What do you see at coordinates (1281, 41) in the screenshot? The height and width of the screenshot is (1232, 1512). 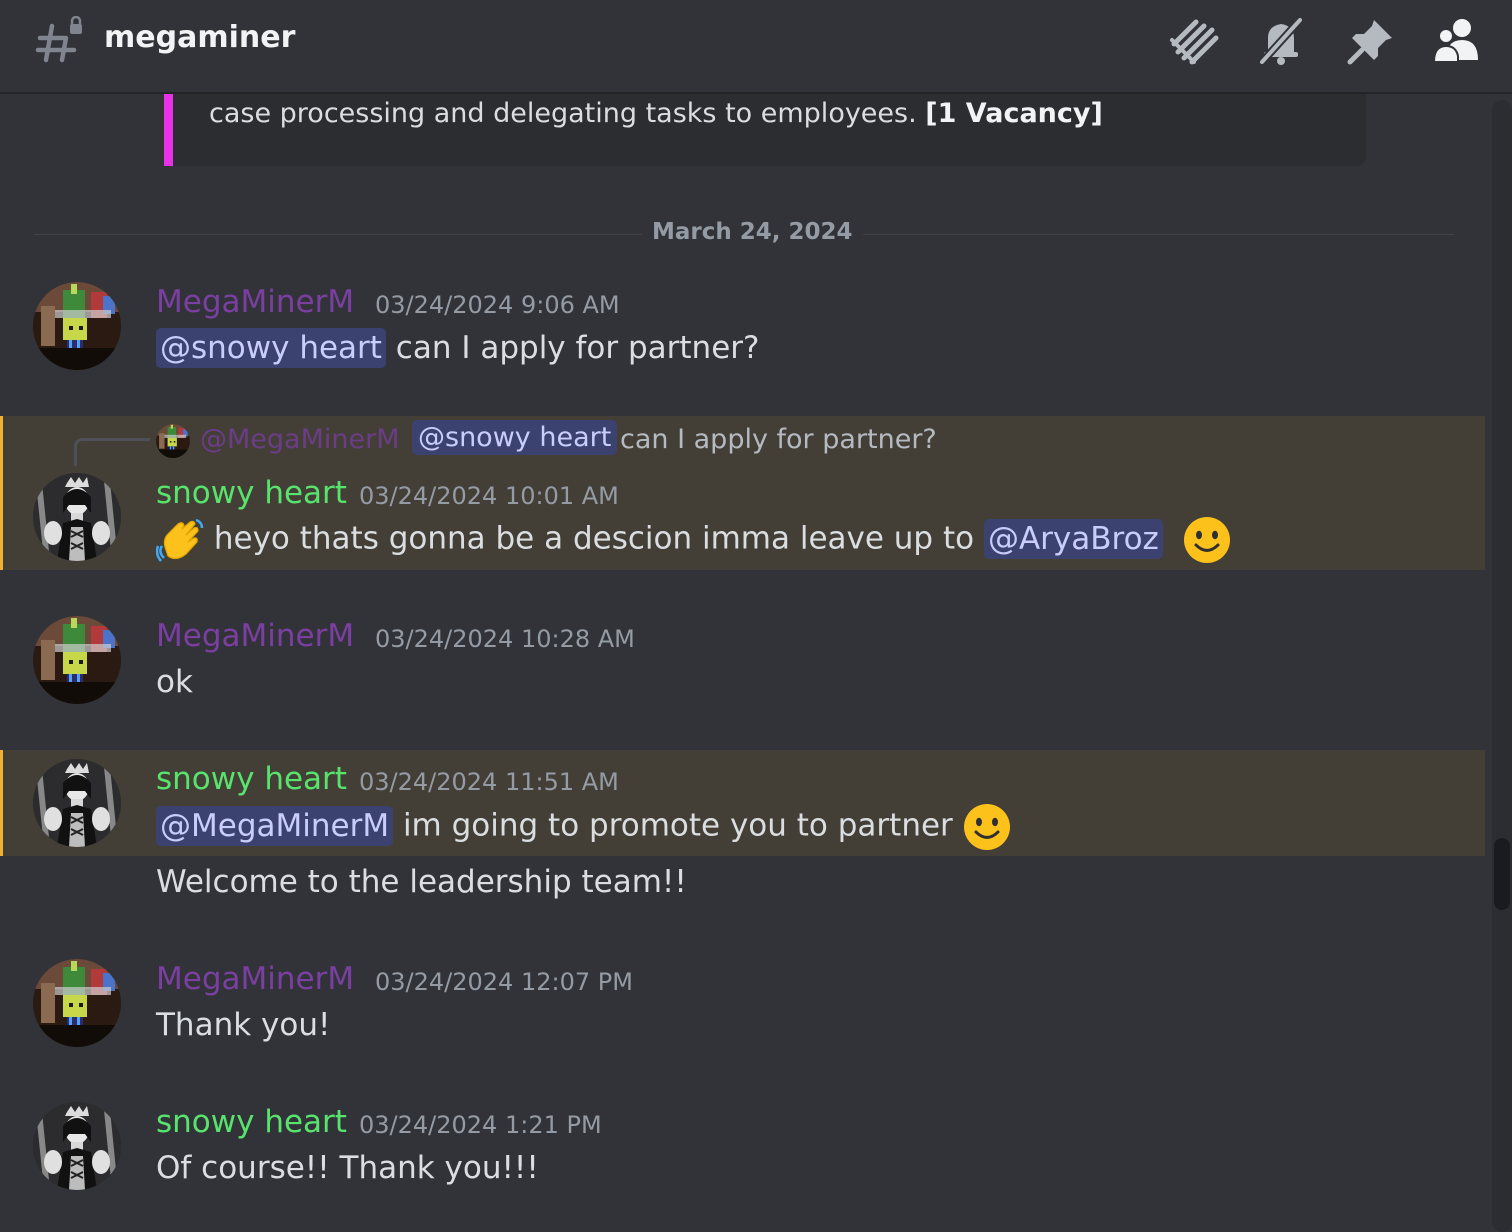 I see `mute-bell-icon` at bounding box center [1281, 41].